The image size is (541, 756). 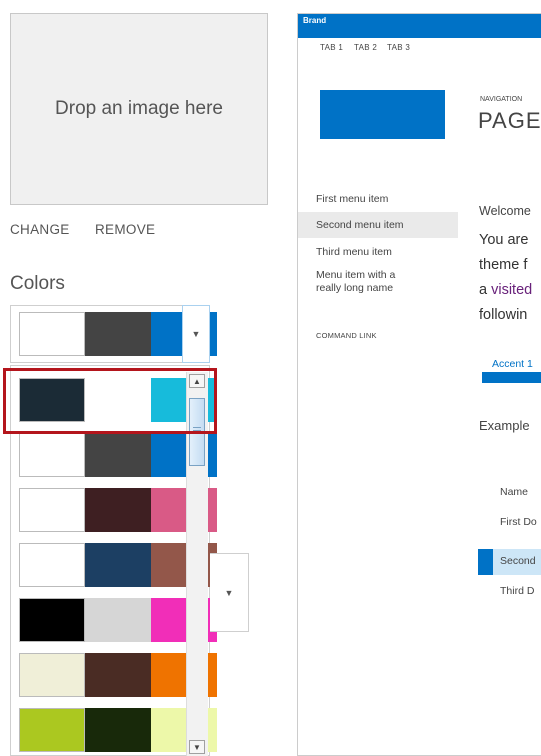 I want to click on menu-item-long-line1: Menu item with a, so click(x=356, y=275).